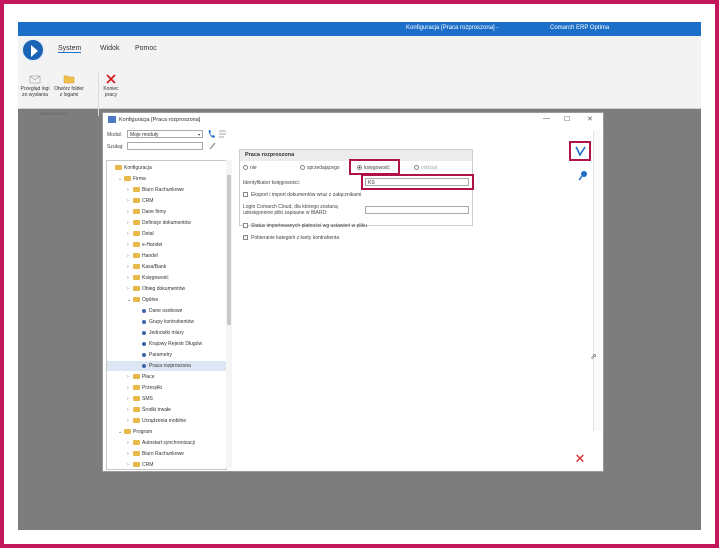 The width and height of the screenshot is (719, 548). Describe the element at coordinates (583, 176) in the screenshot. I see `key-icon` at that location.